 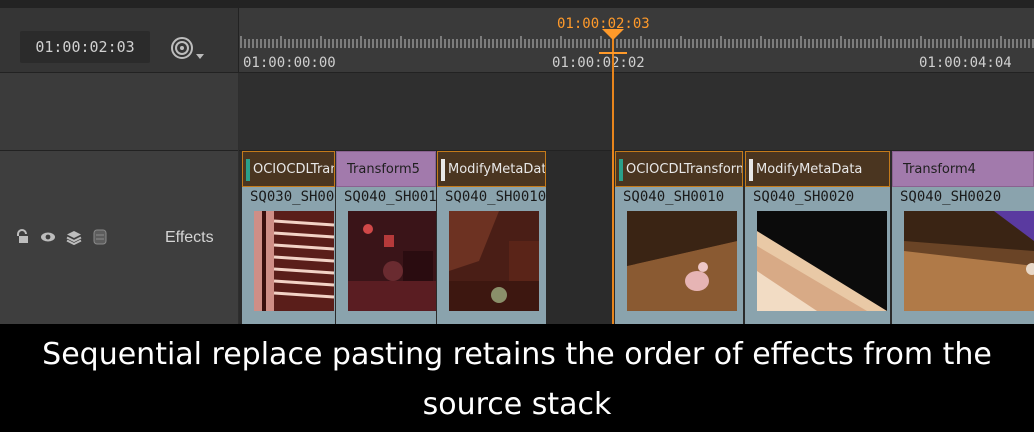 I want to click on track-name: Effects, so click(x=189, y=237).